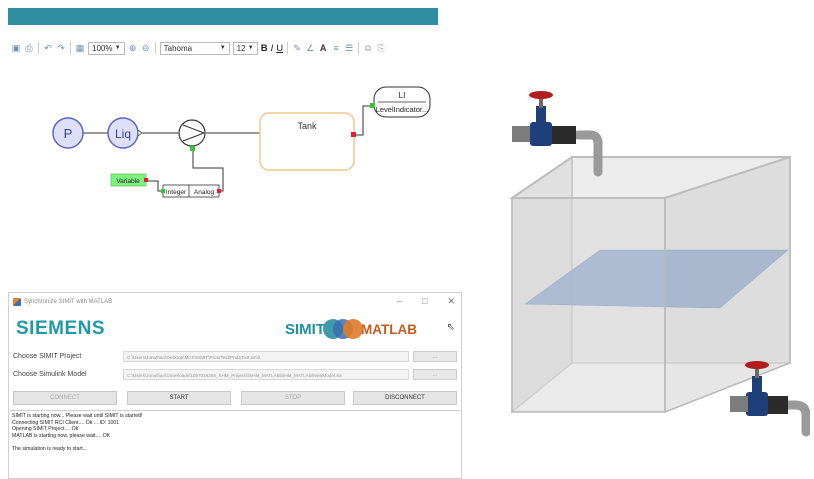  Describe the element at coordinates (123, 134) in the screenshot. I see `liquid-node-label: Liq` at that location.